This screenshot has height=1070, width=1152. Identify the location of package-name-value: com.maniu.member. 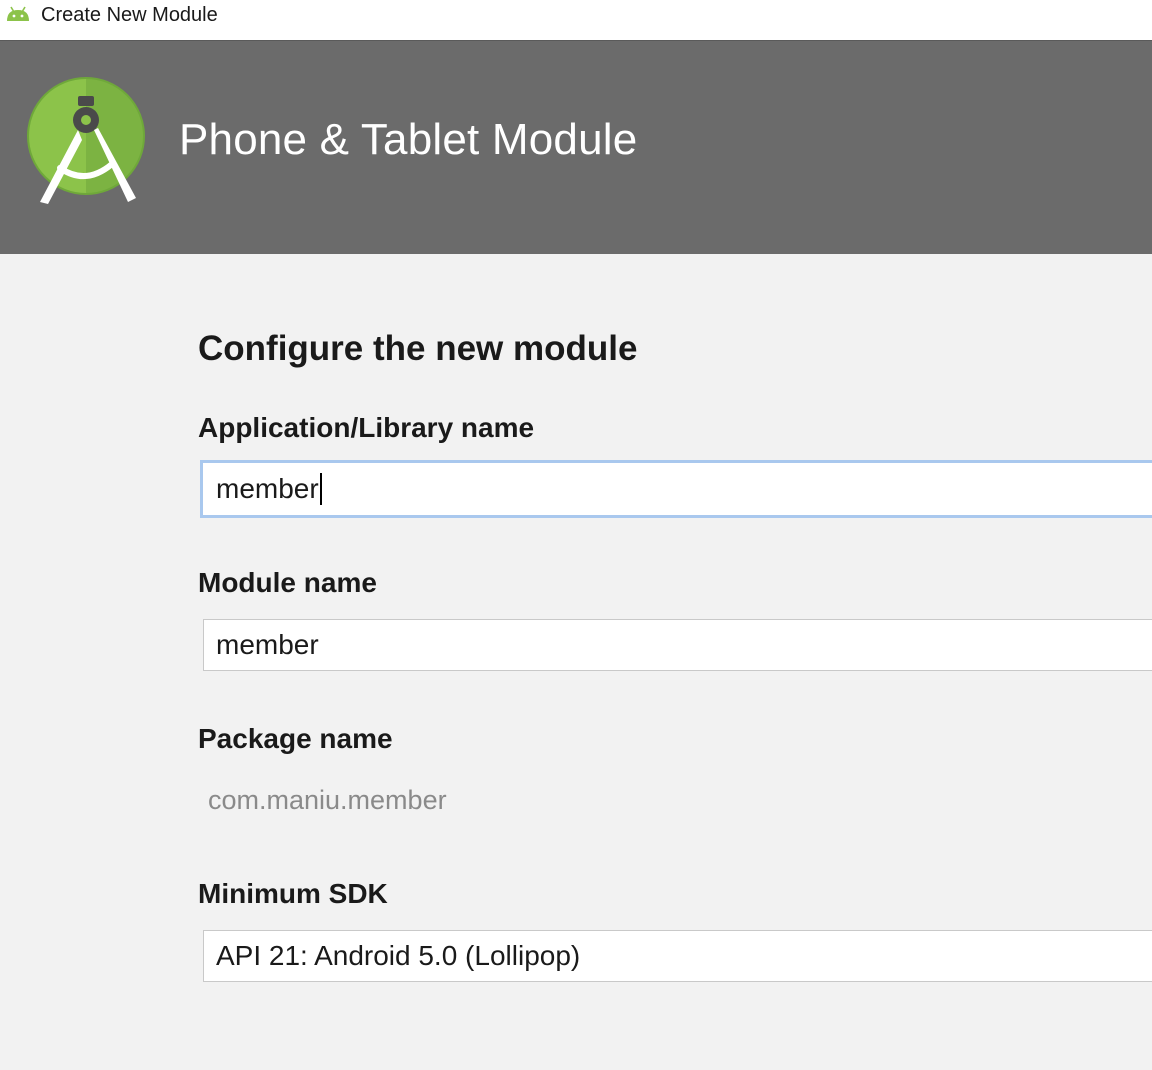
(327, 800).